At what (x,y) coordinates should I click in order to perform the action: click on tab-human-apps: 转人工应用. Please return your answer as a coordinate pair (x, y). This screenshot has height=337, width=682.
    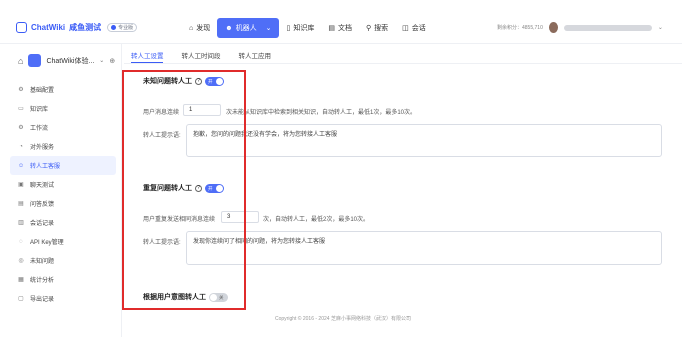
    Looking at the image, I should click on (255, 55).